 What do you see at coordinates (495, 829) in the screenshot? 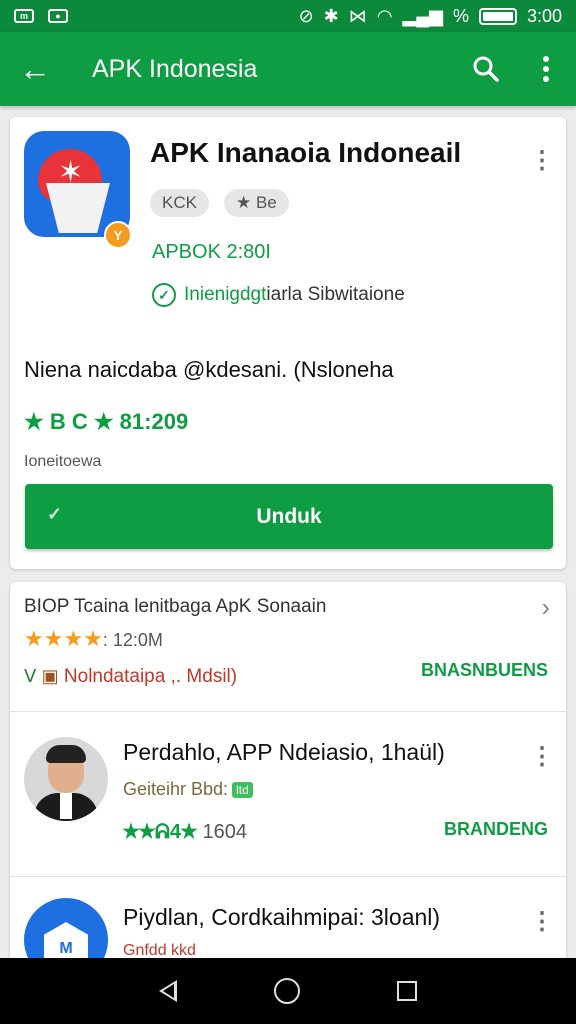
I see `list-item-tag: BRANDENG` at bounding box center [495, 829].